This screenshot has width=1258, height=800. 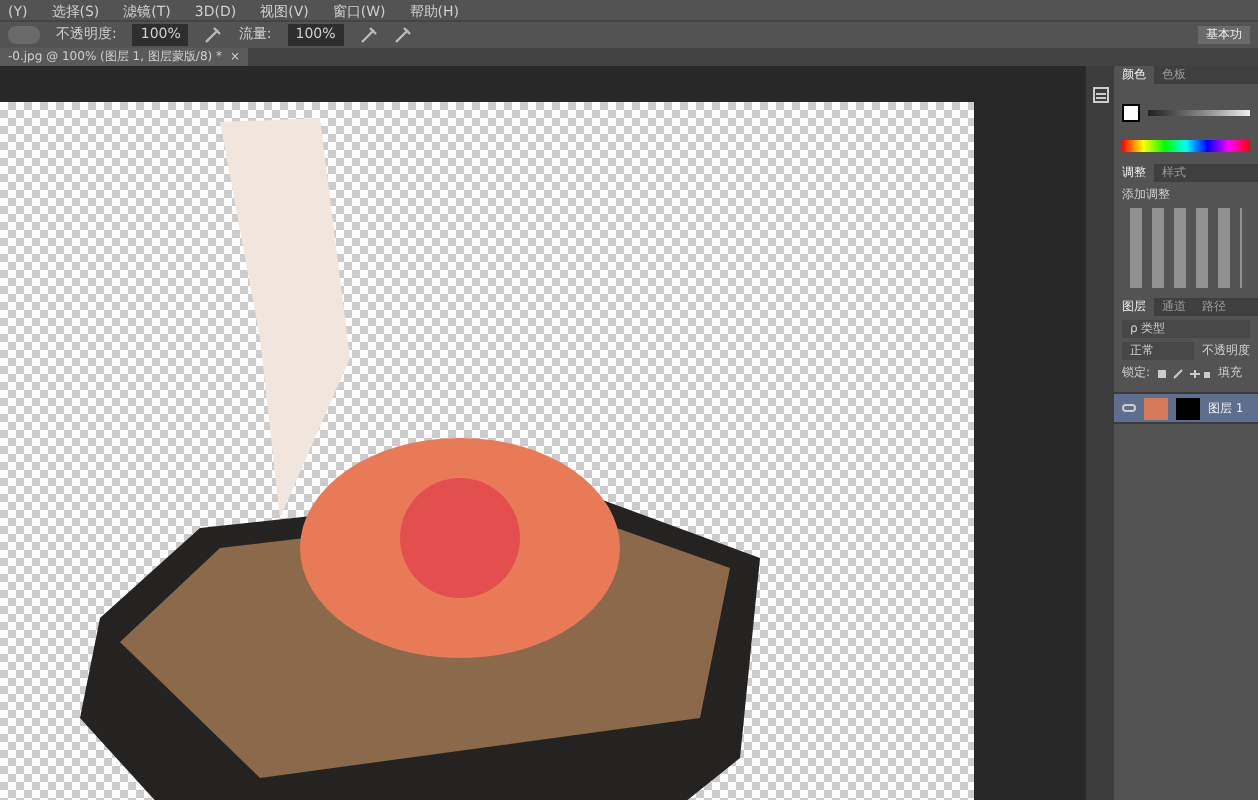 I want to click on layer-mask-thumbnail, so click(x=1188, y=408).